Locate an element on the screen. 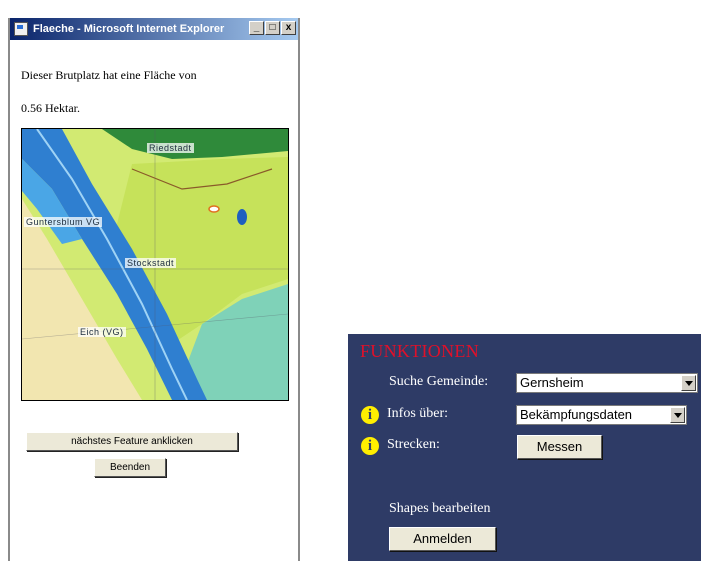 The width and height of the screenshot is (701, 561). area-text-line2: 0.56 Hektar. is located at coordinates (50, 108).